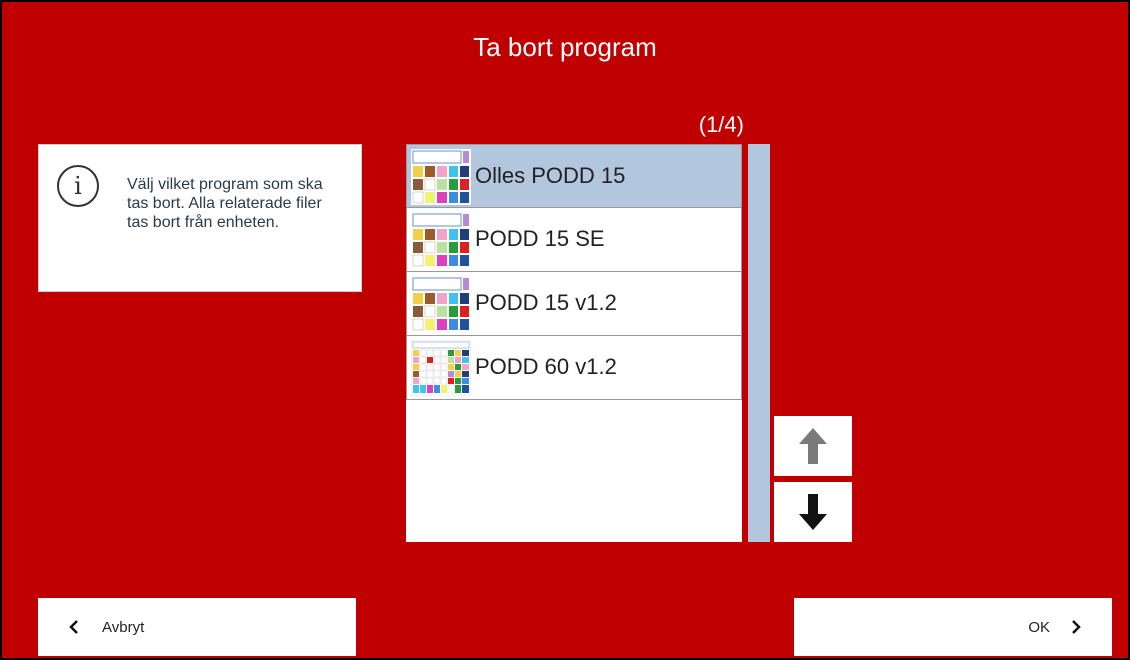  I want to click on scroll-down-button, so click(813, 512).